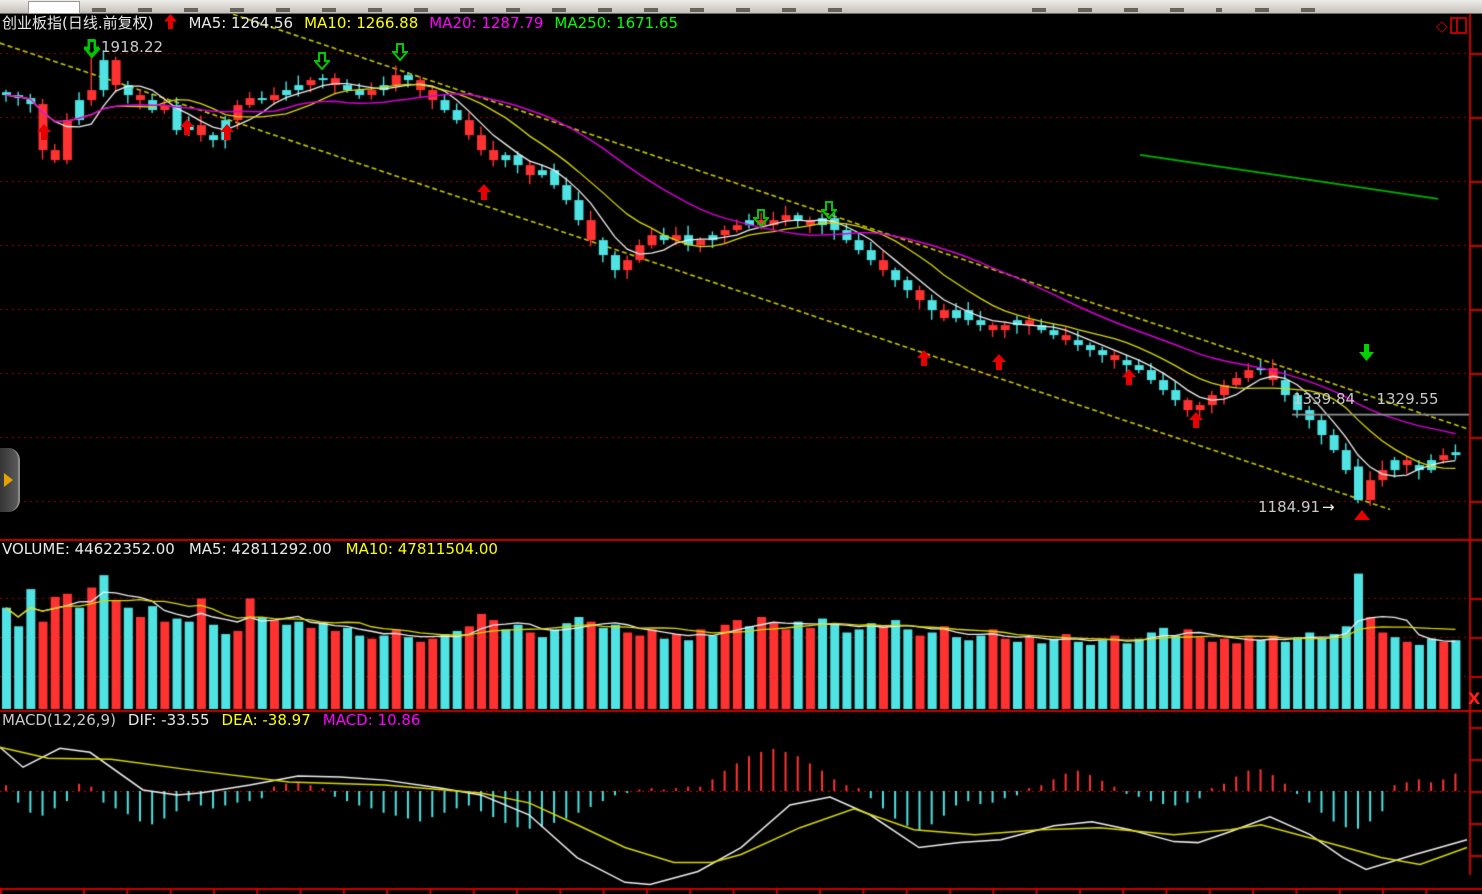 This screenshot has height=894, width=1482. I want to click on macd-name: MACD(12,26,9), so click(59, 720).